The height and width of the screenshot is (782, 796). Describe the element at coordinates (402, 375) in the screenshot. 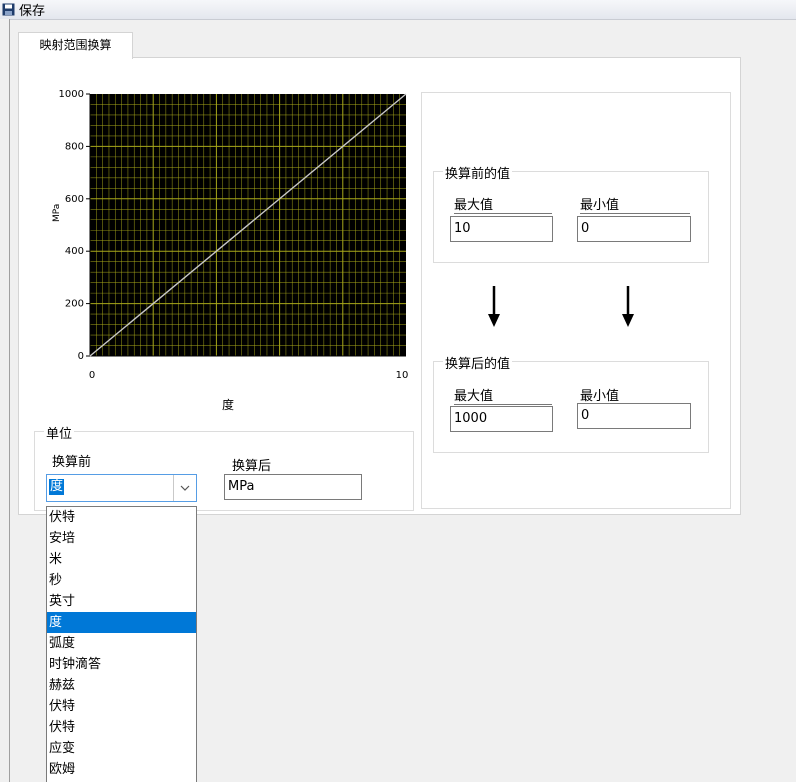

I see `x-tick-label: 10` at that location.